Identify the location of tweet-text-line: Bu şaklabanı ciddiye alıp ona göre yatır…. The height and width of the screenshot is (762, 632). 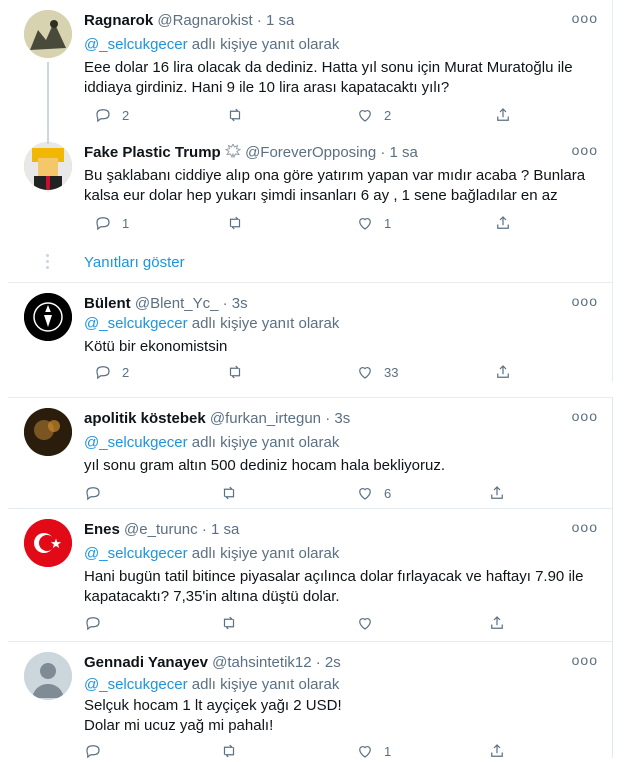
(335, 175).